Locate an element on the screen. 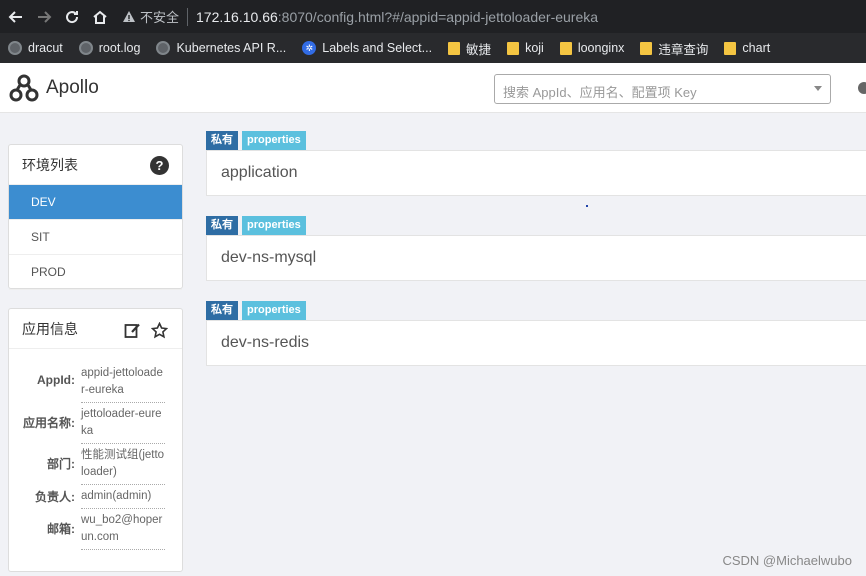  info-key: AppId: is located at coordinates (56, 380).